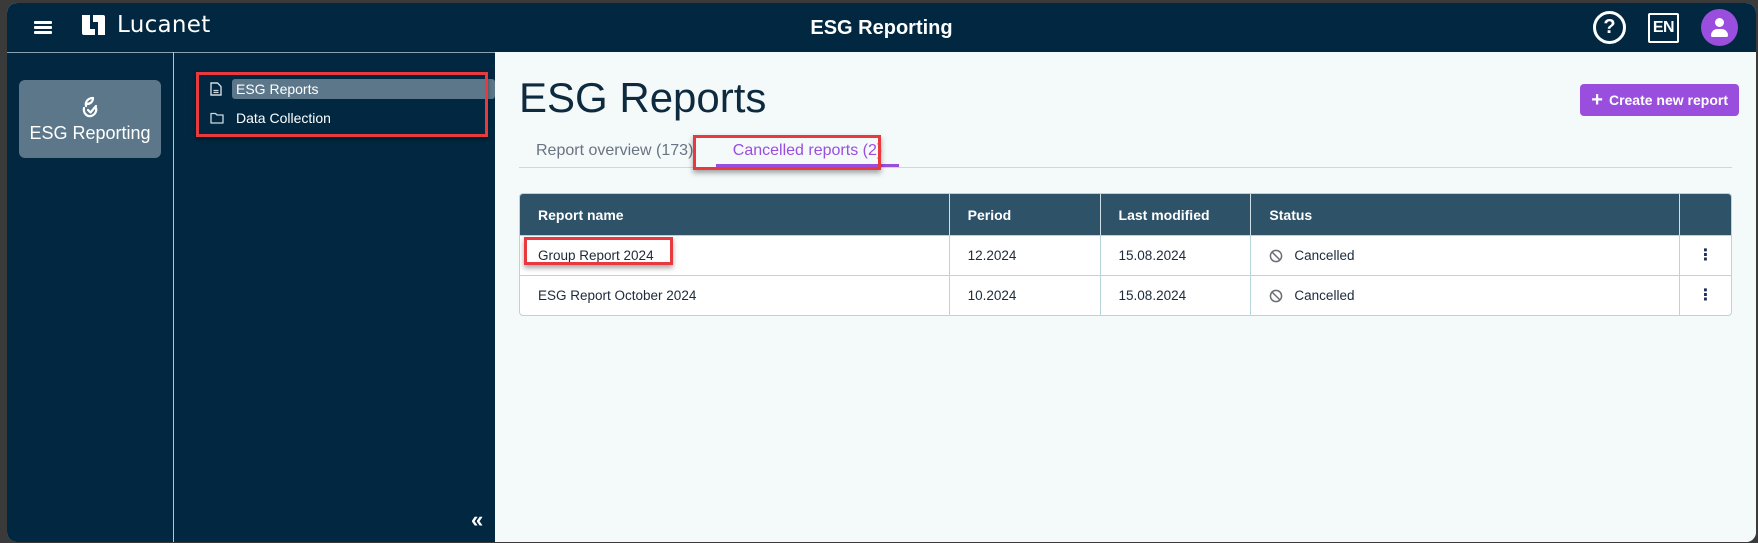 This screenshot has height=543, width=1758. What do you see at coordinates (90, 297) in the screenshot?
I see `app-rail: ESG Reporting` at bounding box center [90, 297].